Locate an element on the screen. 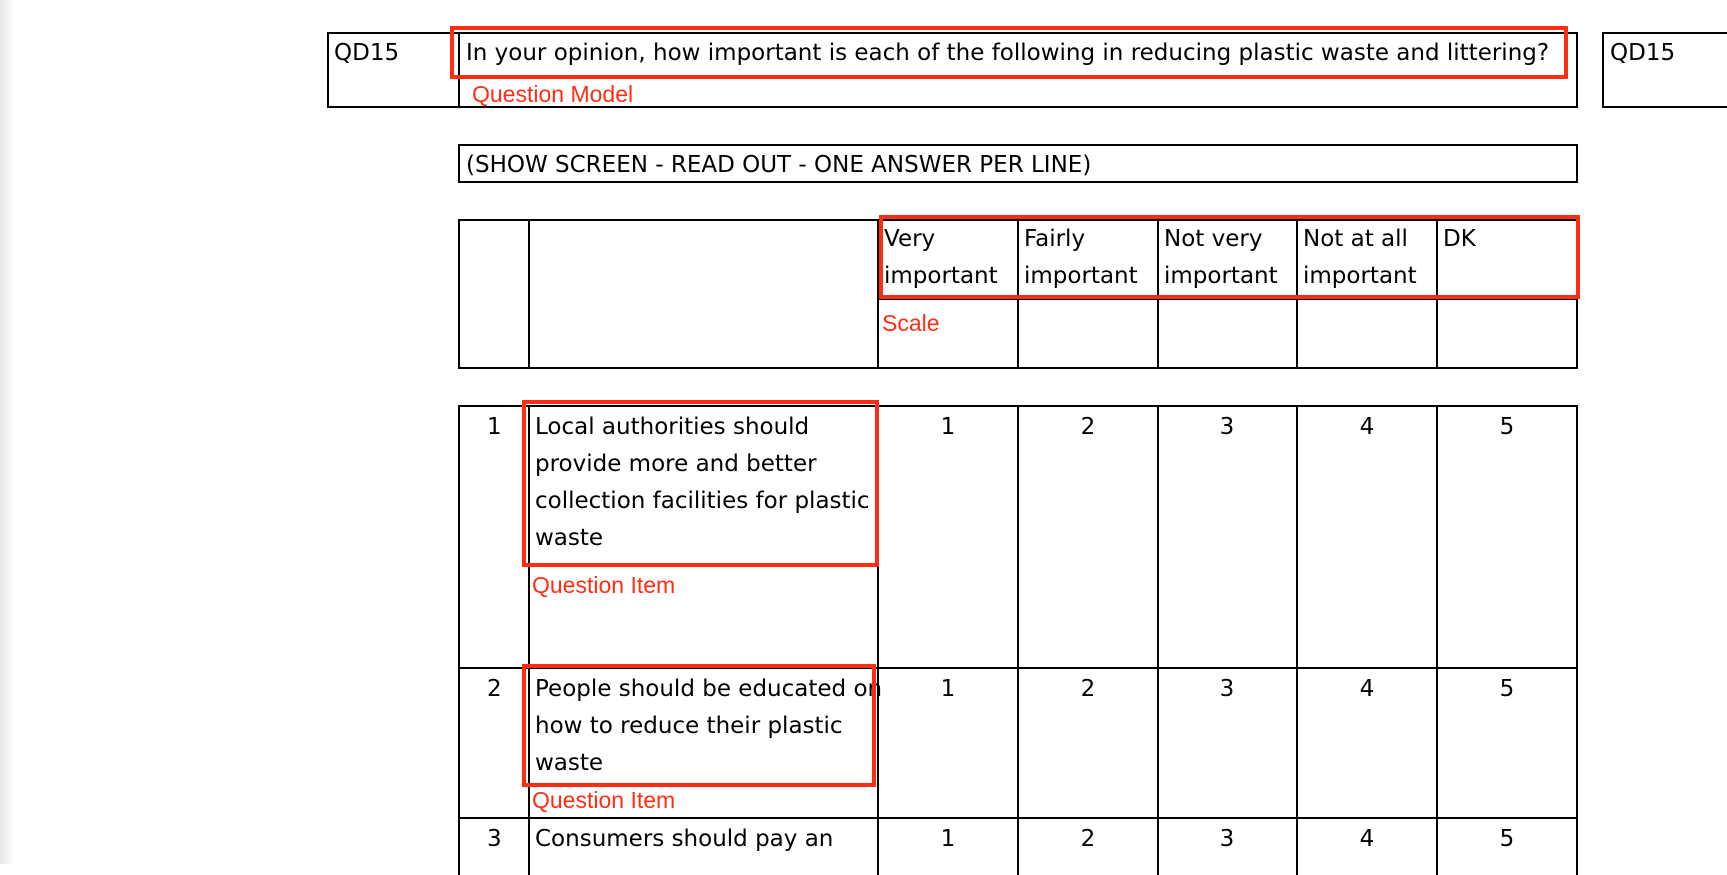 This screenshot has width=1727, height=875. scale-header-col-line is located at coordinates (529, 294).